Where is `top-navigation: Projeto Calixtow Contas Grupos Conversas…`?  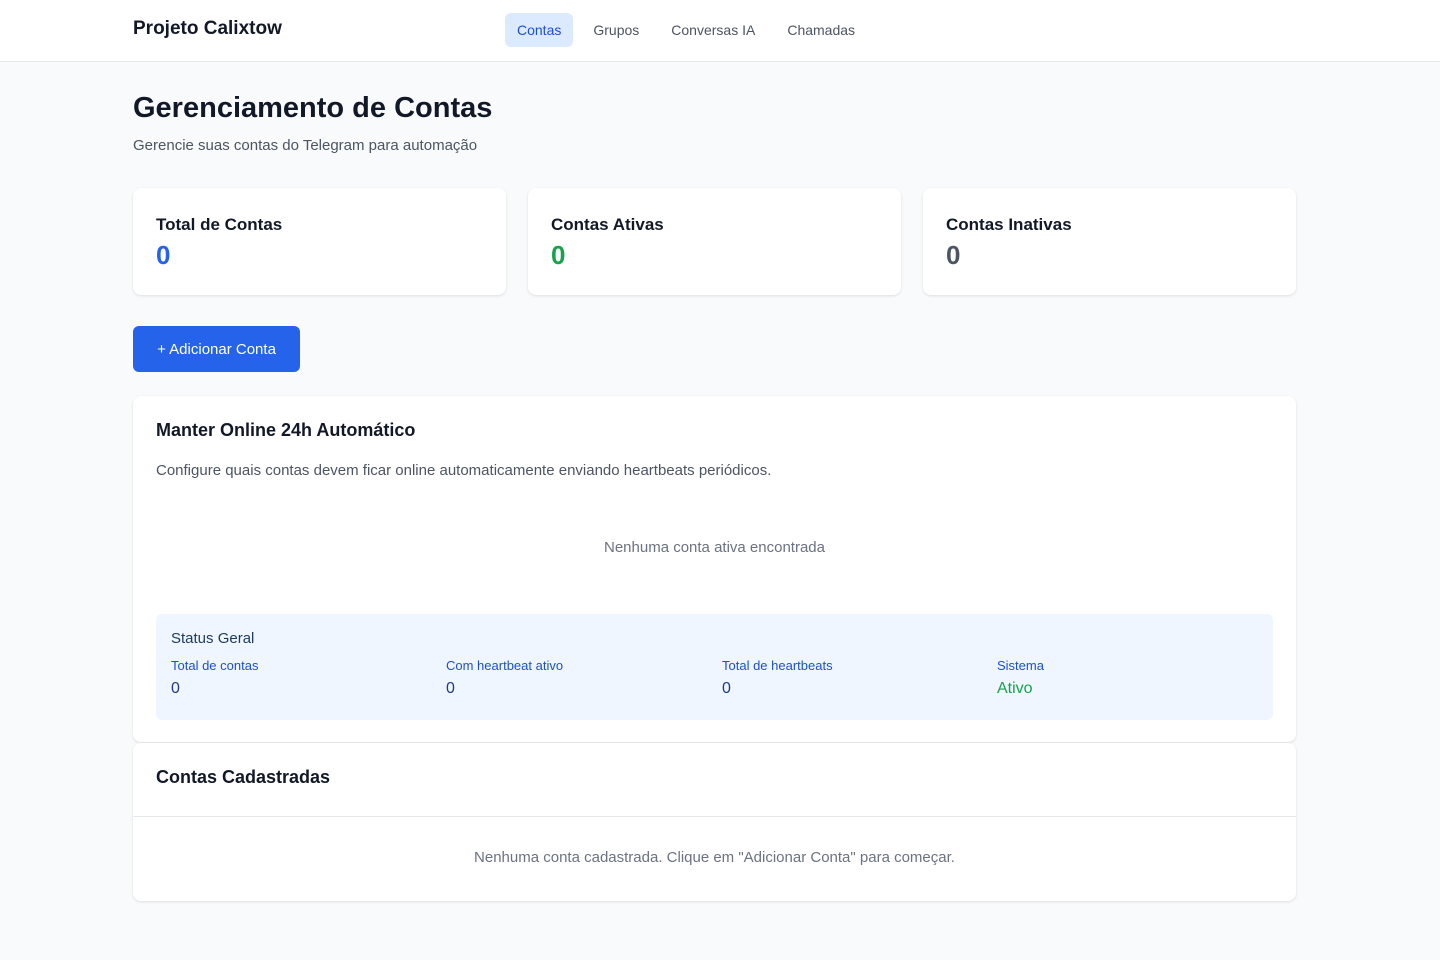 top-navigation: Projeto Calixtow Contas Grupos Conversas… is located at coordinates (720, 31).